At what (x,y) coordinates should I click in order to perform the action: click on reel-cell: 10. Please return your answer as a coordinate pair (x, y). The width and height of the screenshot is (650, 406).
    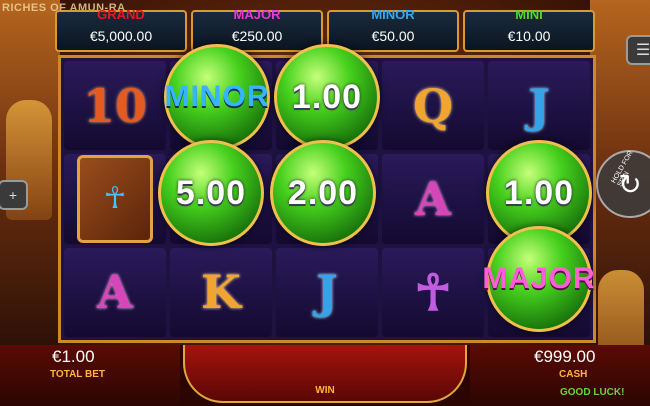
    Looking at the image, I should click on (115, 106).